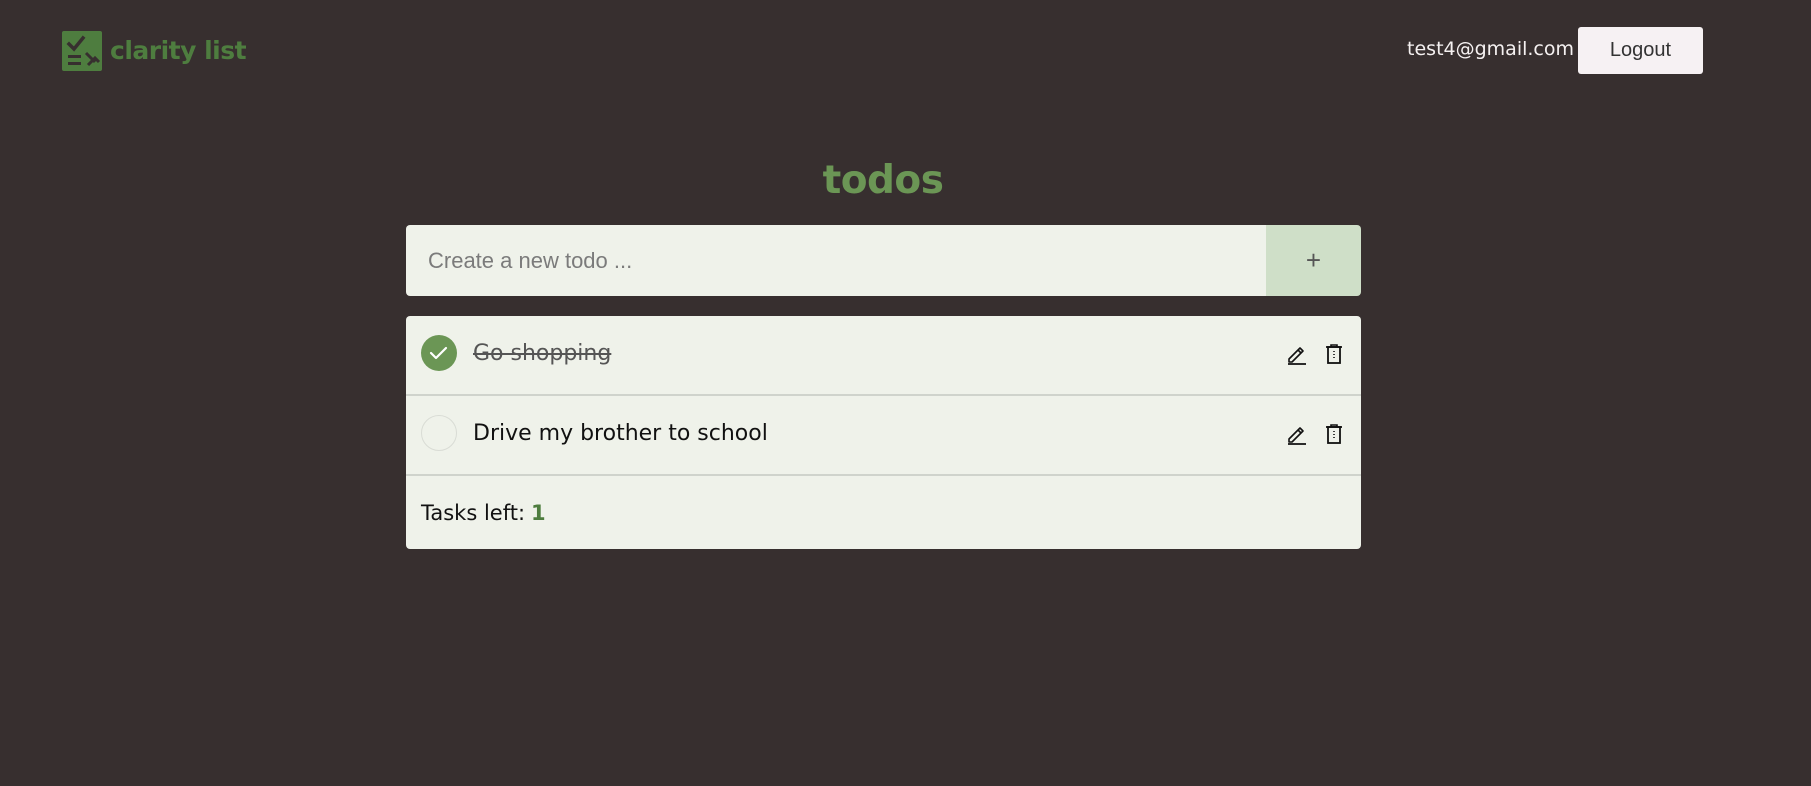  What do you see at coordinates (538, 512) in the screenshot?
I see `tasks-left-count: 1` at bounding box center [538, 512].